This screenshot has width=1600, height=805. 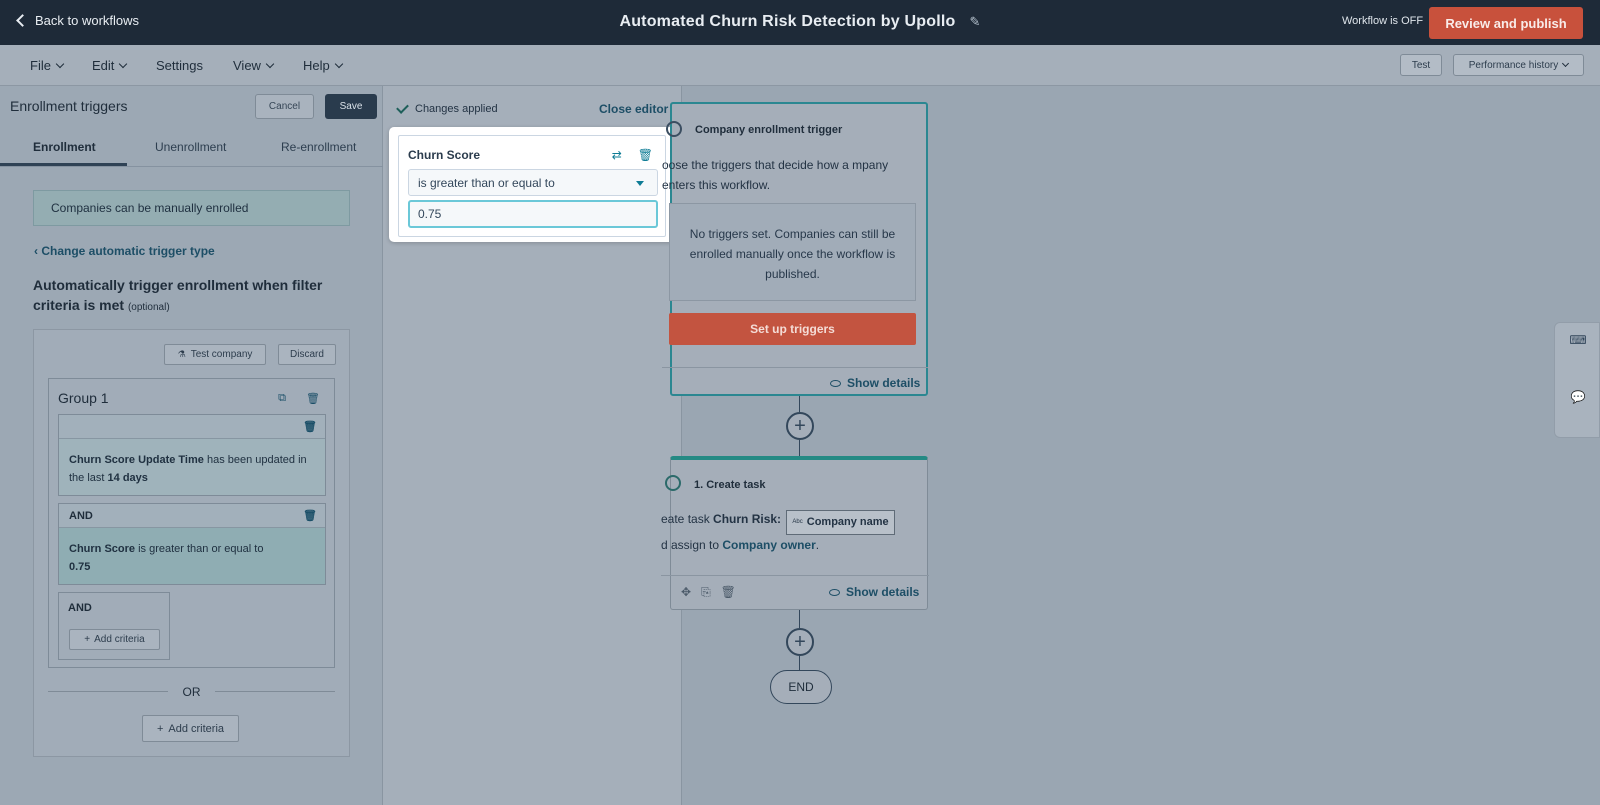 I want to click on performance-label: Performance history, so click(x=1513, y=65).